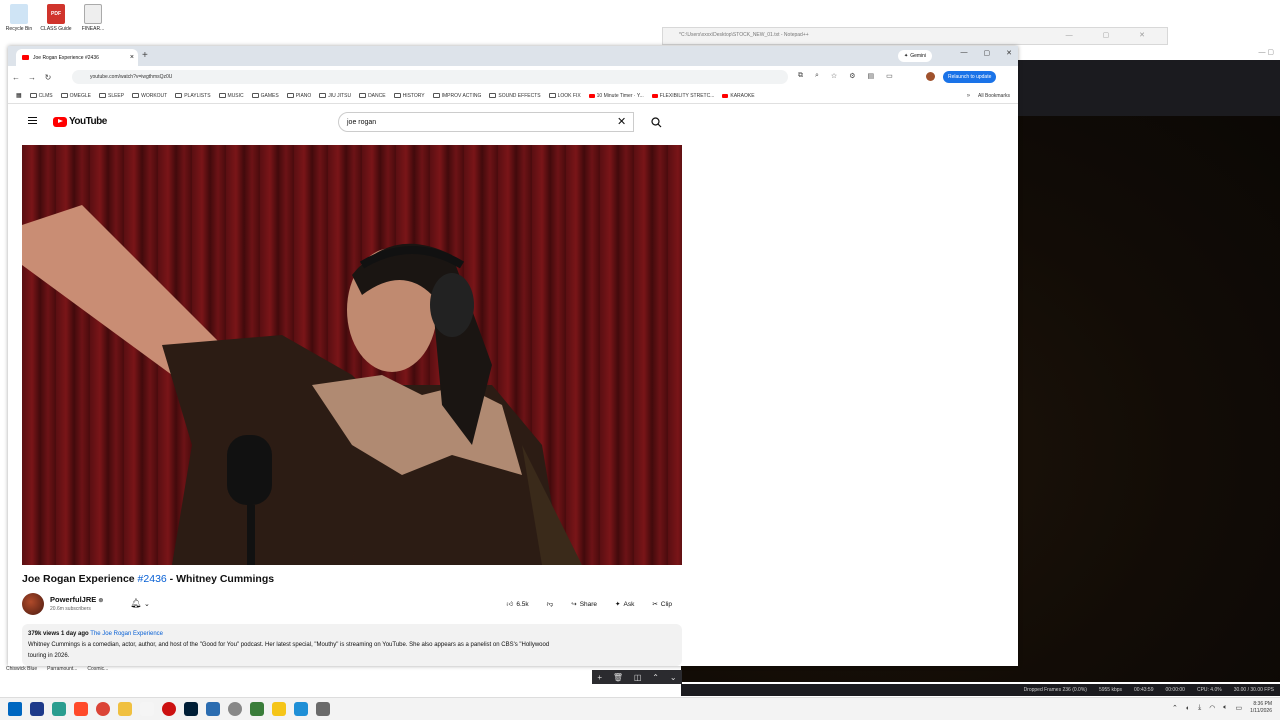  What do you see at coordinates (193, 96) in the screenshot?
I see `bookmark-item: PLAYLISTS` at bounding box center [193, 96].